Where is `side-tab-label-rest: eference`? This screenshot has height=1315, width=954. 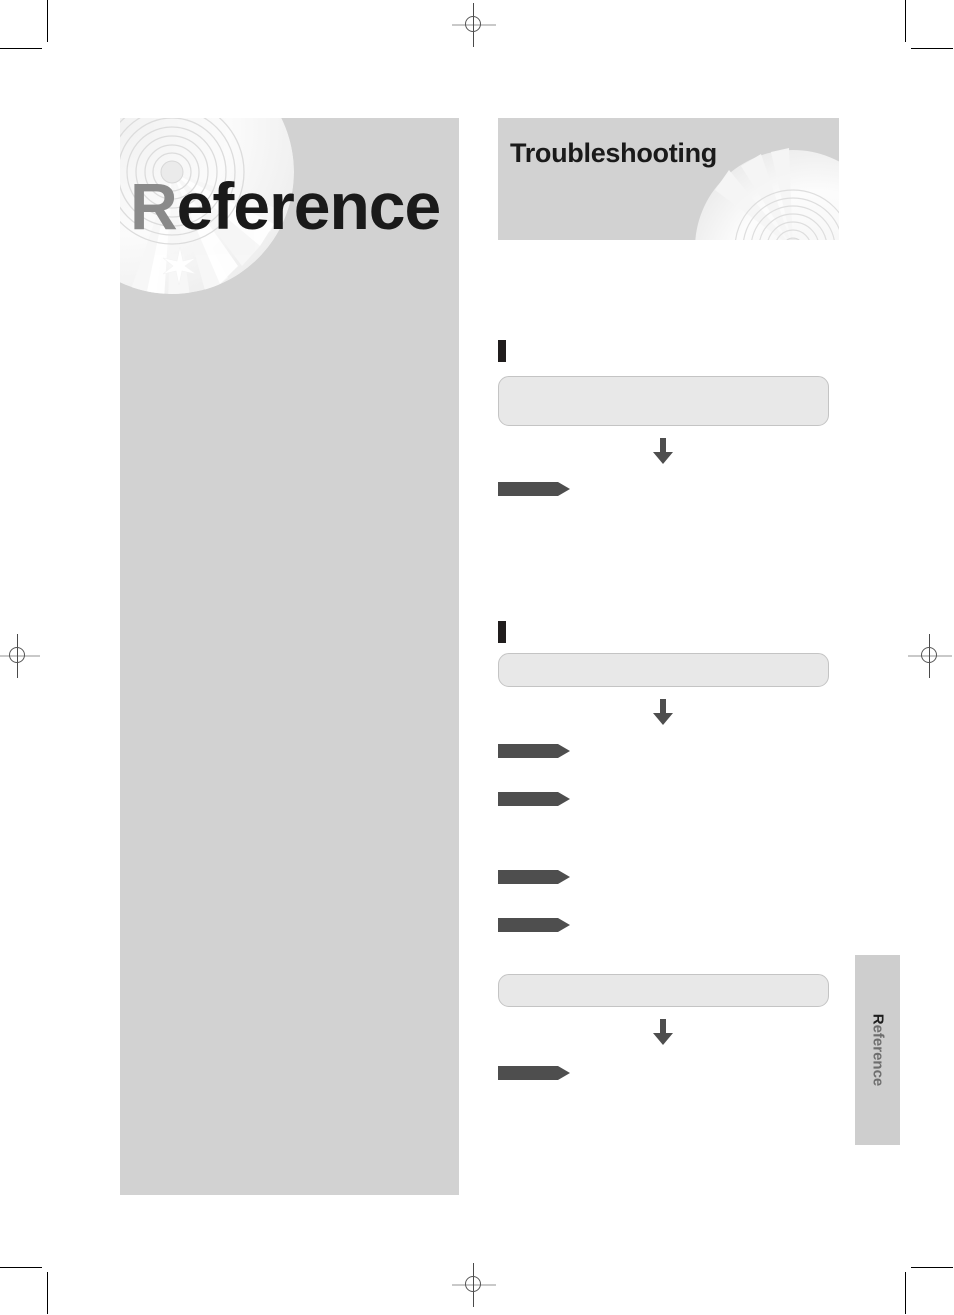 side-tab-label-rest: eference is located at coordinates (877, 1055).